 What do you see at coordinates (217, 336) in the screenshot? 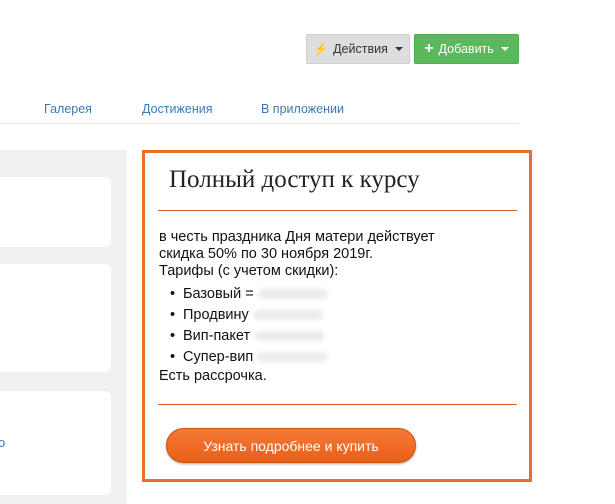
I see `tariff-name: Вип-пакет` at bounding box center [217, 336].